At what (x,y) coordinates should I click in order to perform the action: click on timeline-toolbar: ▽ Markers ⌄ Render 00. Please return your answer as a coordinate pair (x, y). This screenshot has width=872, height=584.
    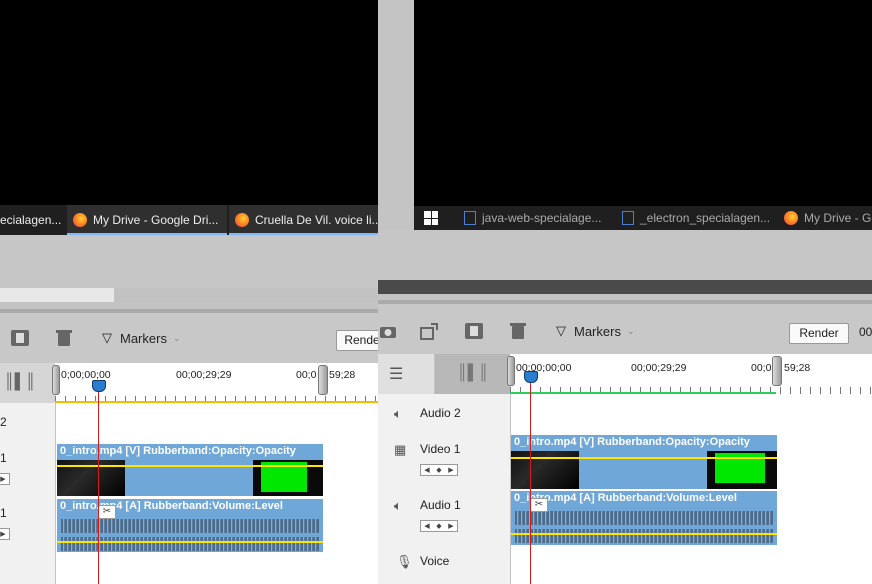
    Looking at the image, I should click on (625, 329).